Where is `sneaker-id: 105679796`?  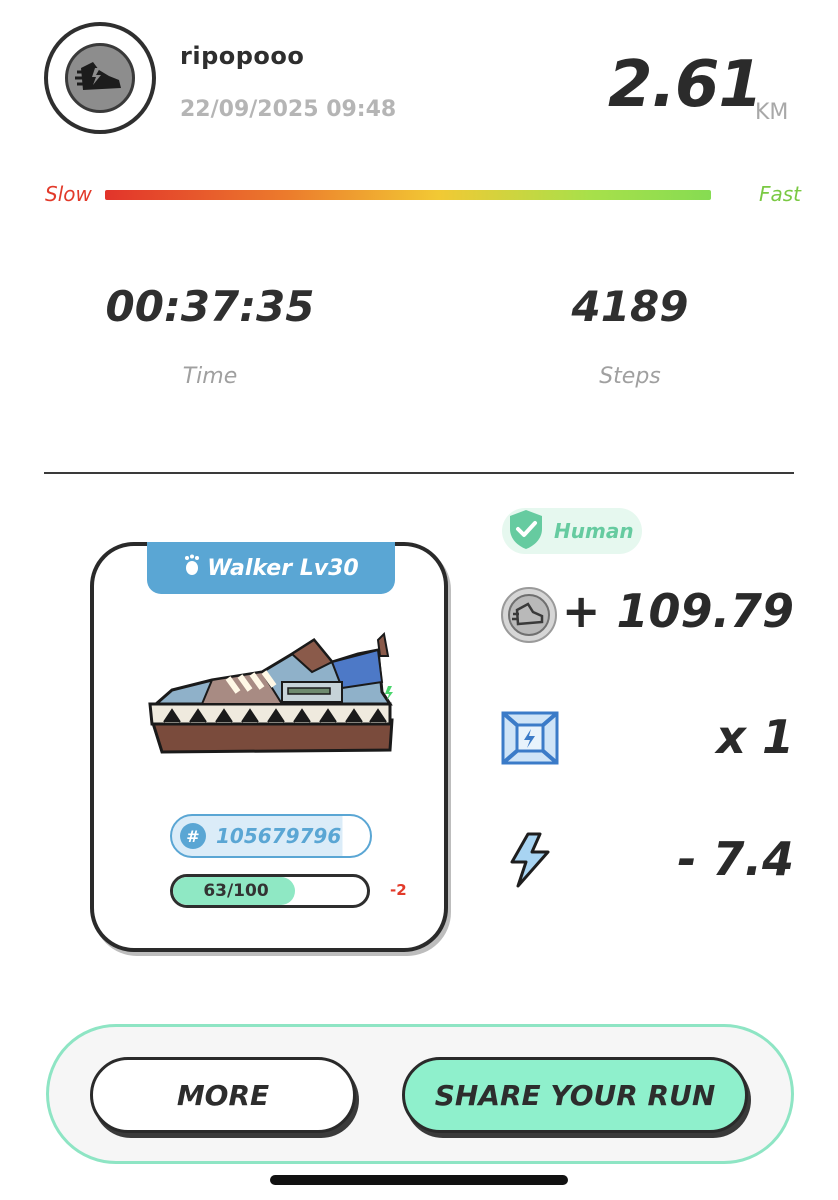 sneaker-id: 105679796 is located at coordinates (279, 836).